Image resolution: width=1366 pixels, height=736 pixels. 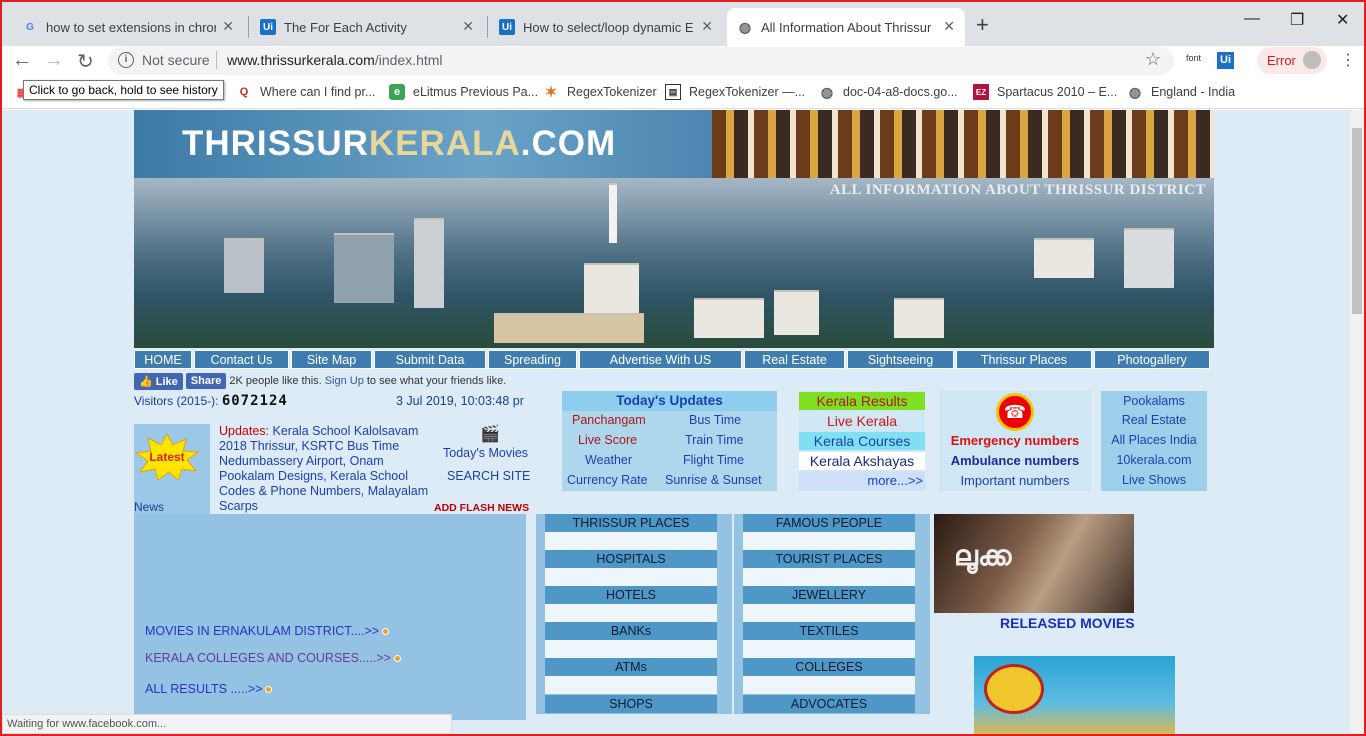 What do you see at coordinates (829, 595) in the screenshot?
I see `cat-jewellery: JEWELLERY` at bounding box center [829, 595].